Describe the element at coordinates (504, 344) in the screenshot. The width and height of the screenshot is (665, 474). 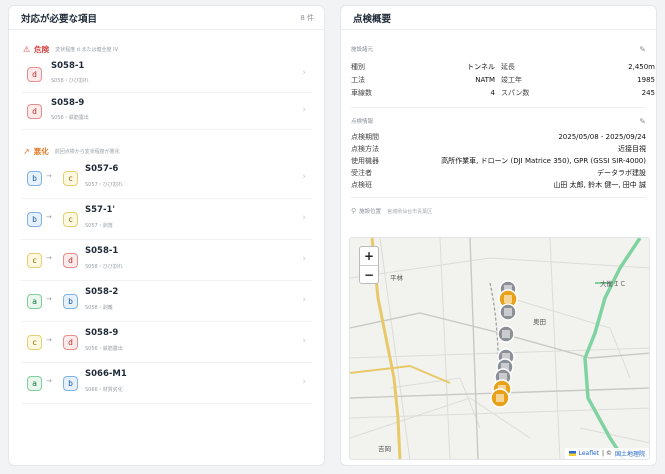
I see `map-markers` at that location.